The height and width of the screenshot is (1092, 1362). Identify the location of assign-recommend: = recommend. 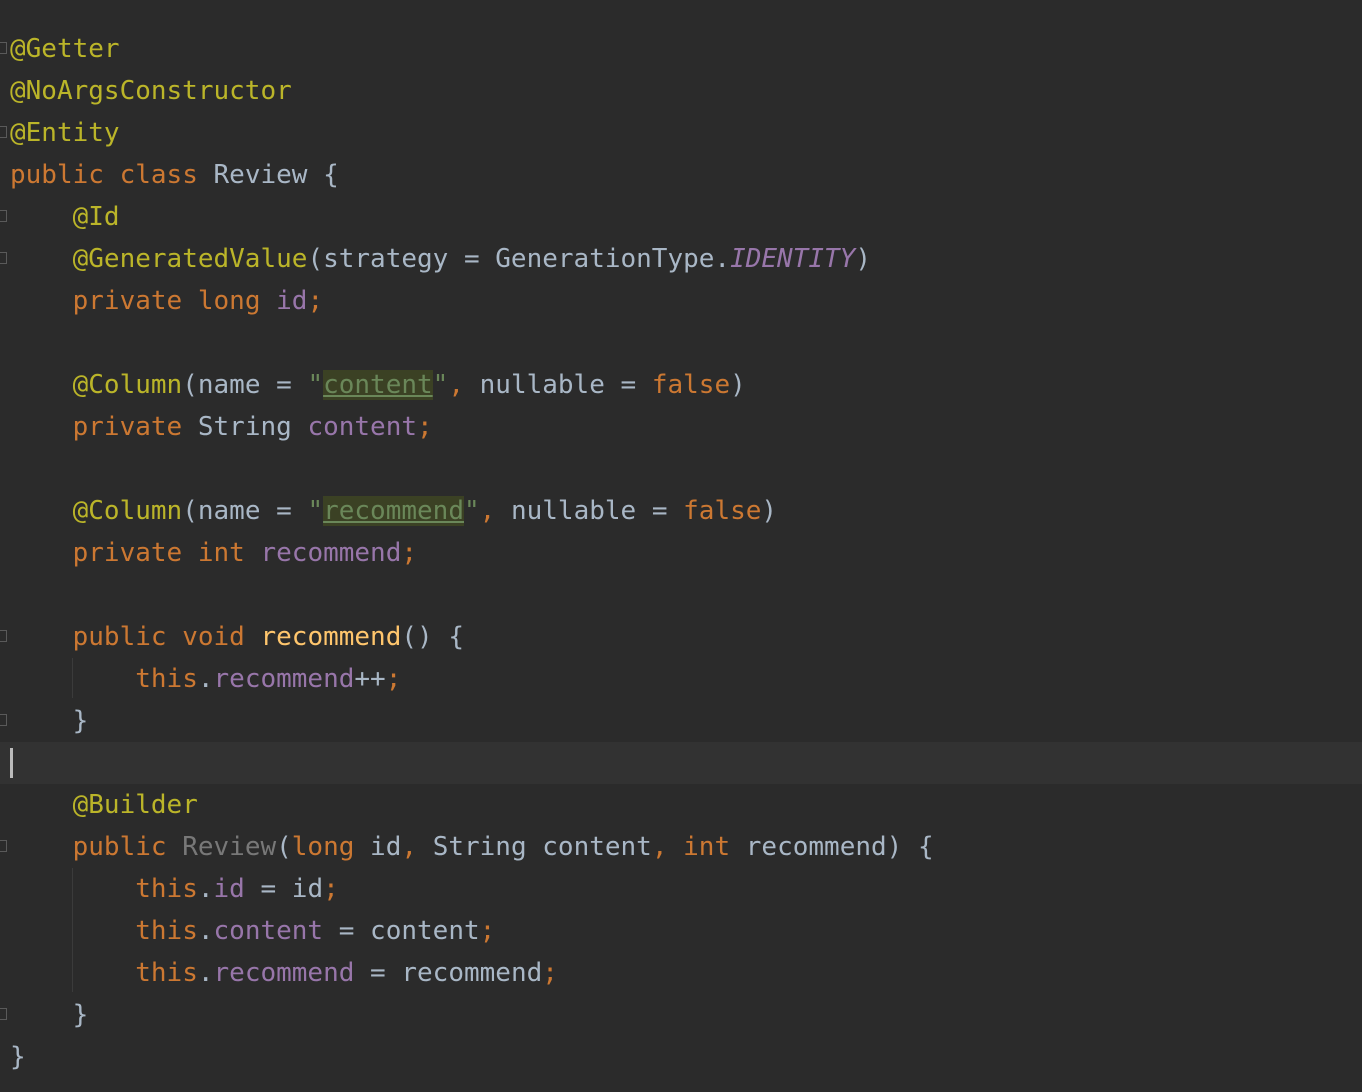
(448, 973).